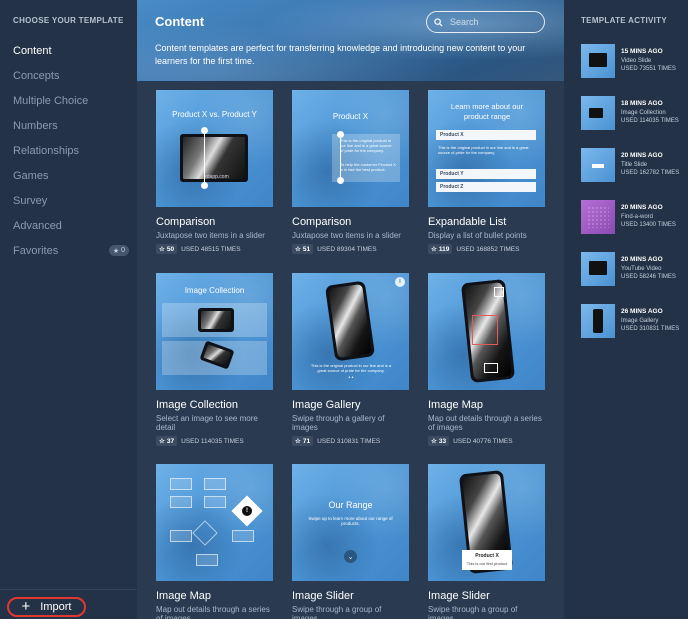  I want to click on plus-icon: +, so click(26, 606).